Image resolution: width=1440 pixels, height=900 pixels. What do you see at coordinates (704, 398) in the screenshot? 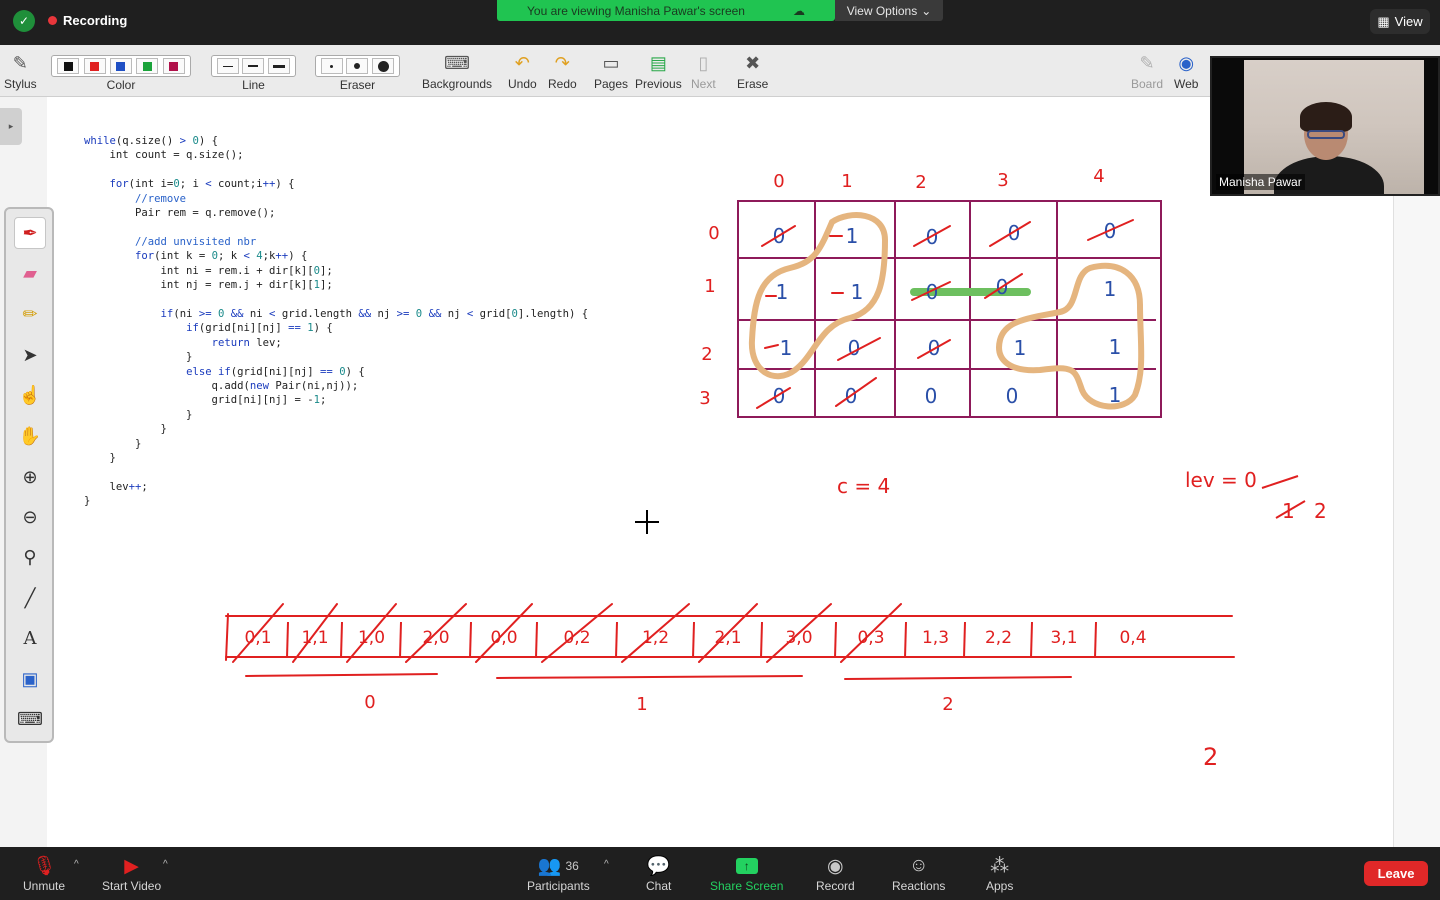
I see `row-header: 3` at bounding box center [704, 398].